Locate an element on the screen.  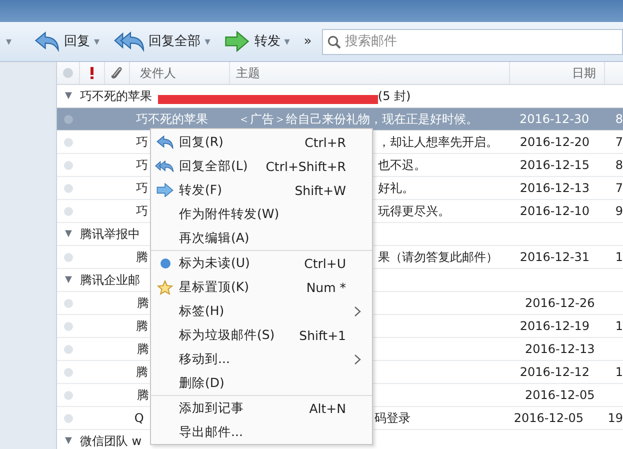
menu-item: 再次编辑(A) is located at coordinates (261, 238).